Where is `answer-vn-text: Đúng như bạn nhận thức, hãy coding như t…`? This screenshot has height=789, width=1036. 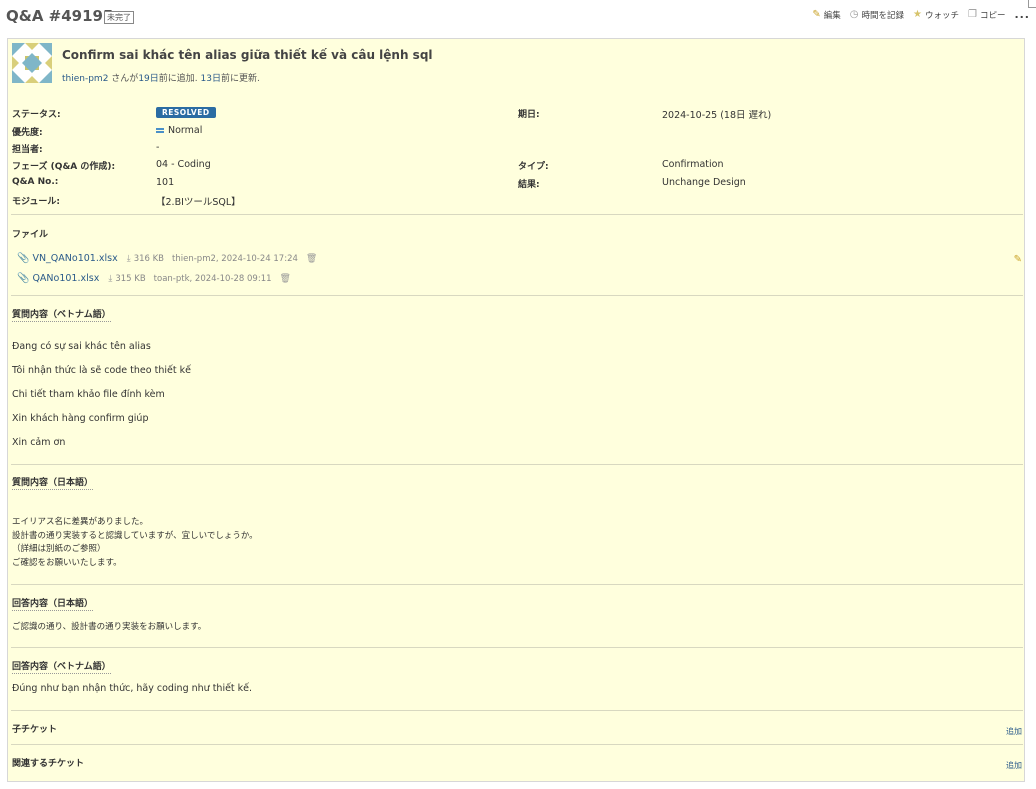
answer-vn-text: Đúng như bạn nhận thức, hãy coding như t… is located at coordinates (132, 688).